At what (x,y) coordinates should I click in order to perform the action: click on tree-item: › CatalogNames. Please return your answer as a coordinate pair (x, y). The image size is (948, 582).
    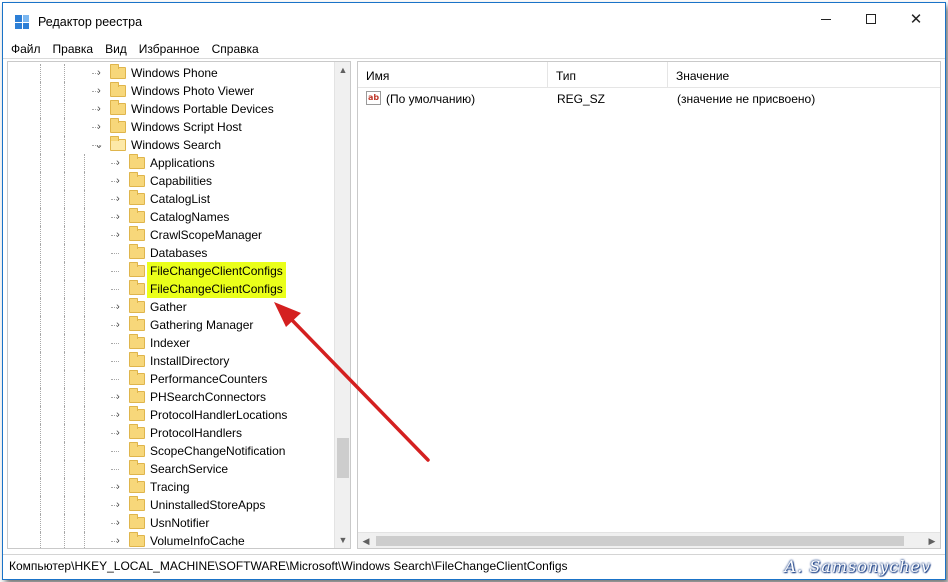
    Looking at the image, I should click on (171, 217).